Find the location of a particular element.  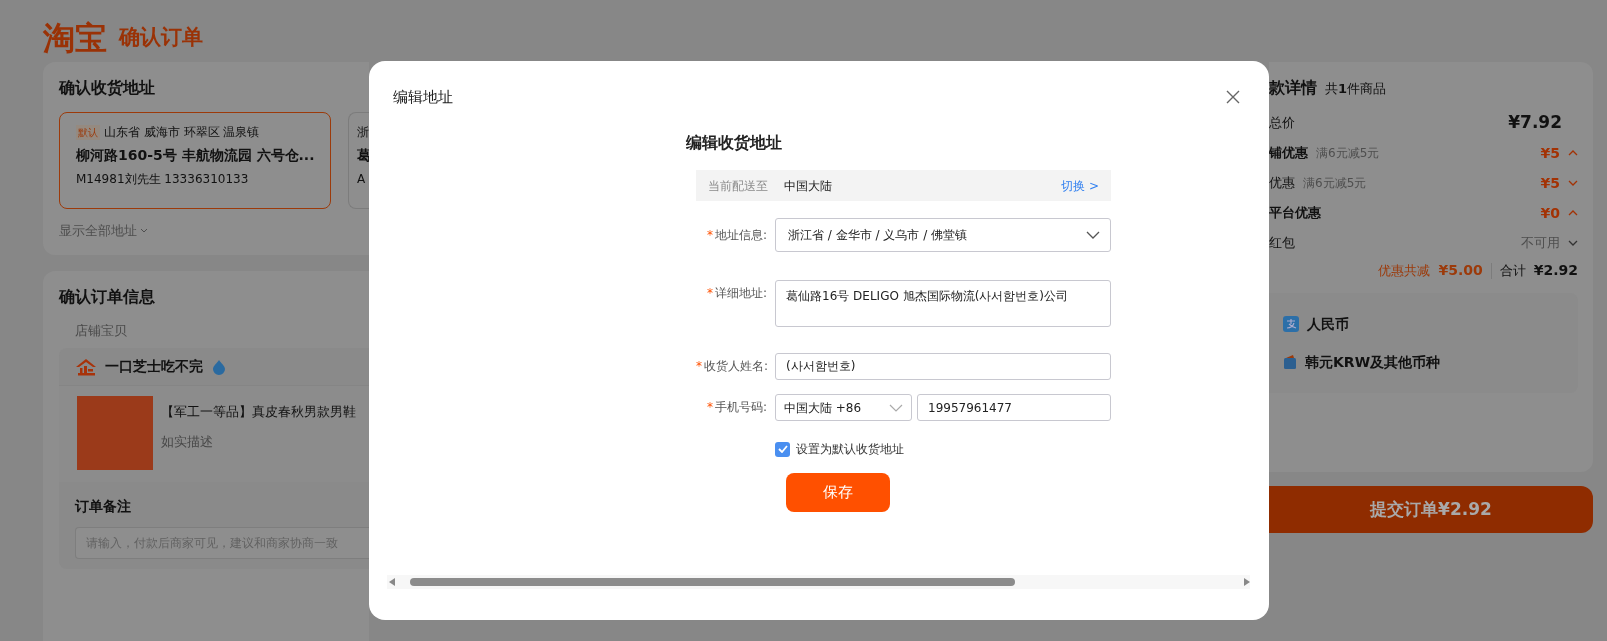

submit-order-button: 提交订单¥2.92 is located at coordinates (1431, 509).